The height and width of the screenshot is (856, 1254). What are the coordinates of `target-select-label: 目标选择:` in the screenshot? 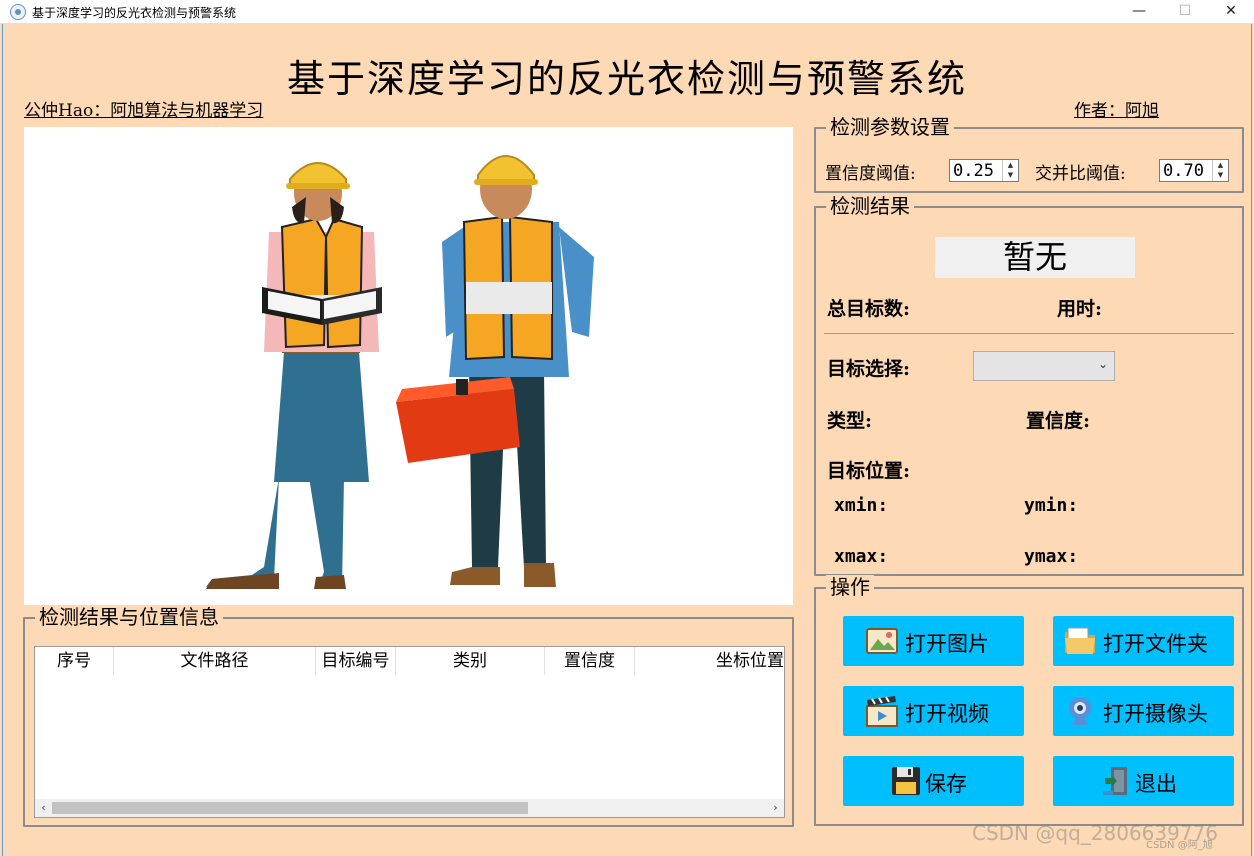 It's located at (869, 369).